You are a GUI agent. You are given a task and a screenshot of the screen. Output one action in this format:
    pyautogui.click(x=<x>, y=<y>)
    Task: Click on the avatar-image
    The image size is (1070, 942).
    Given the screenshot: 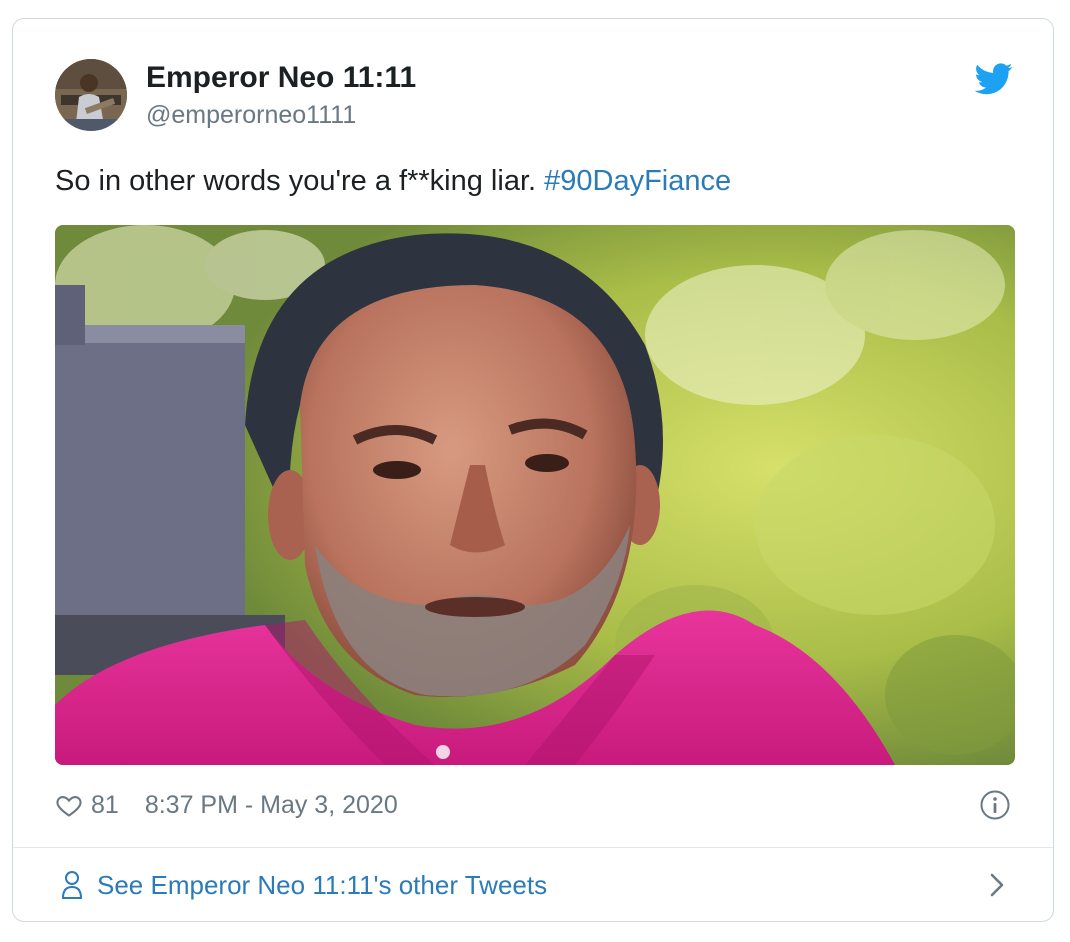 What is the action you would take?
    pyautogui.click(x=91, y=95)
    